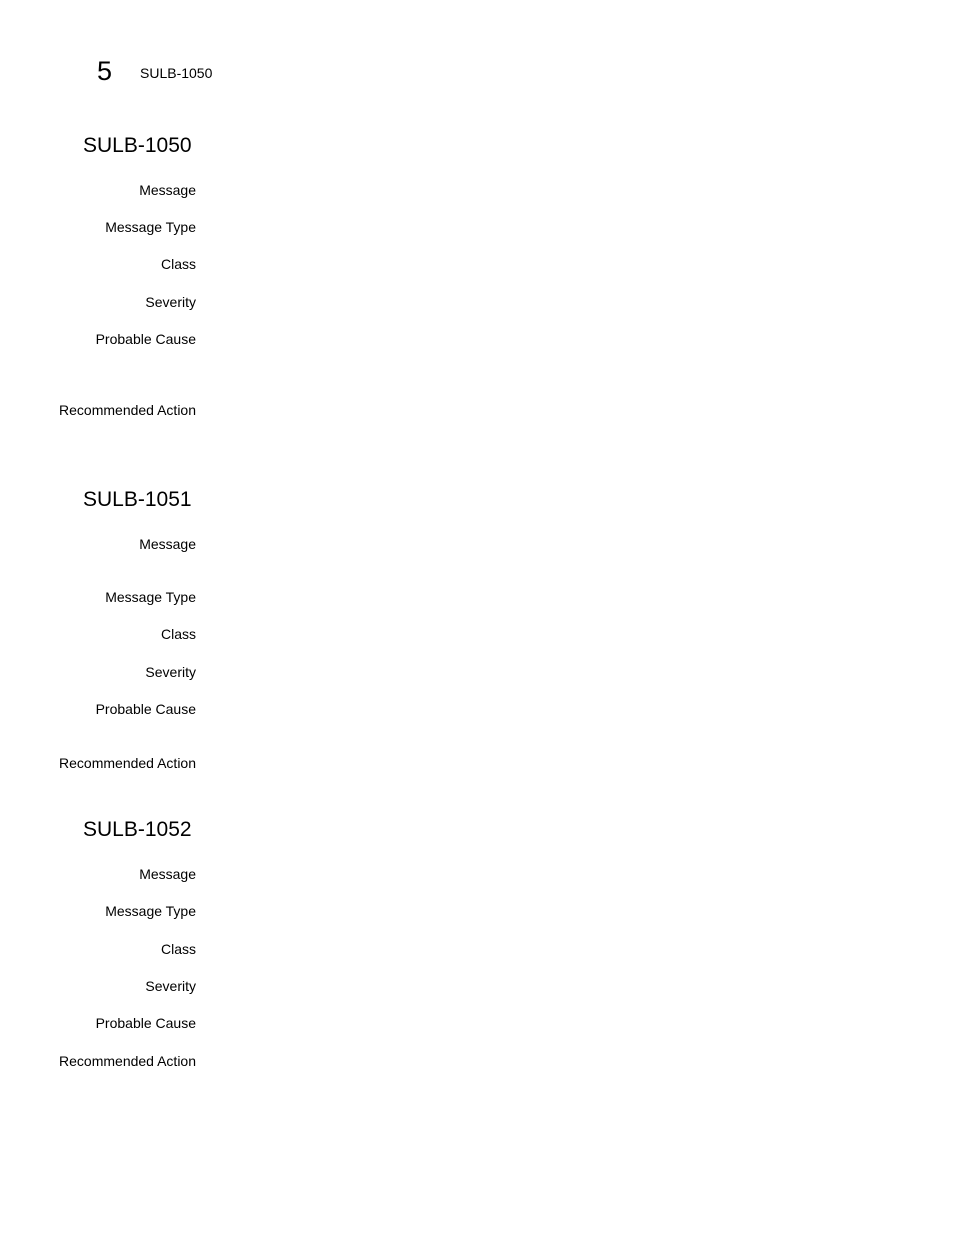 Image resolution: width=954 pixels, height=1235 pixels. I want to click on section-heading: SULB-1051, so click(137, 499).